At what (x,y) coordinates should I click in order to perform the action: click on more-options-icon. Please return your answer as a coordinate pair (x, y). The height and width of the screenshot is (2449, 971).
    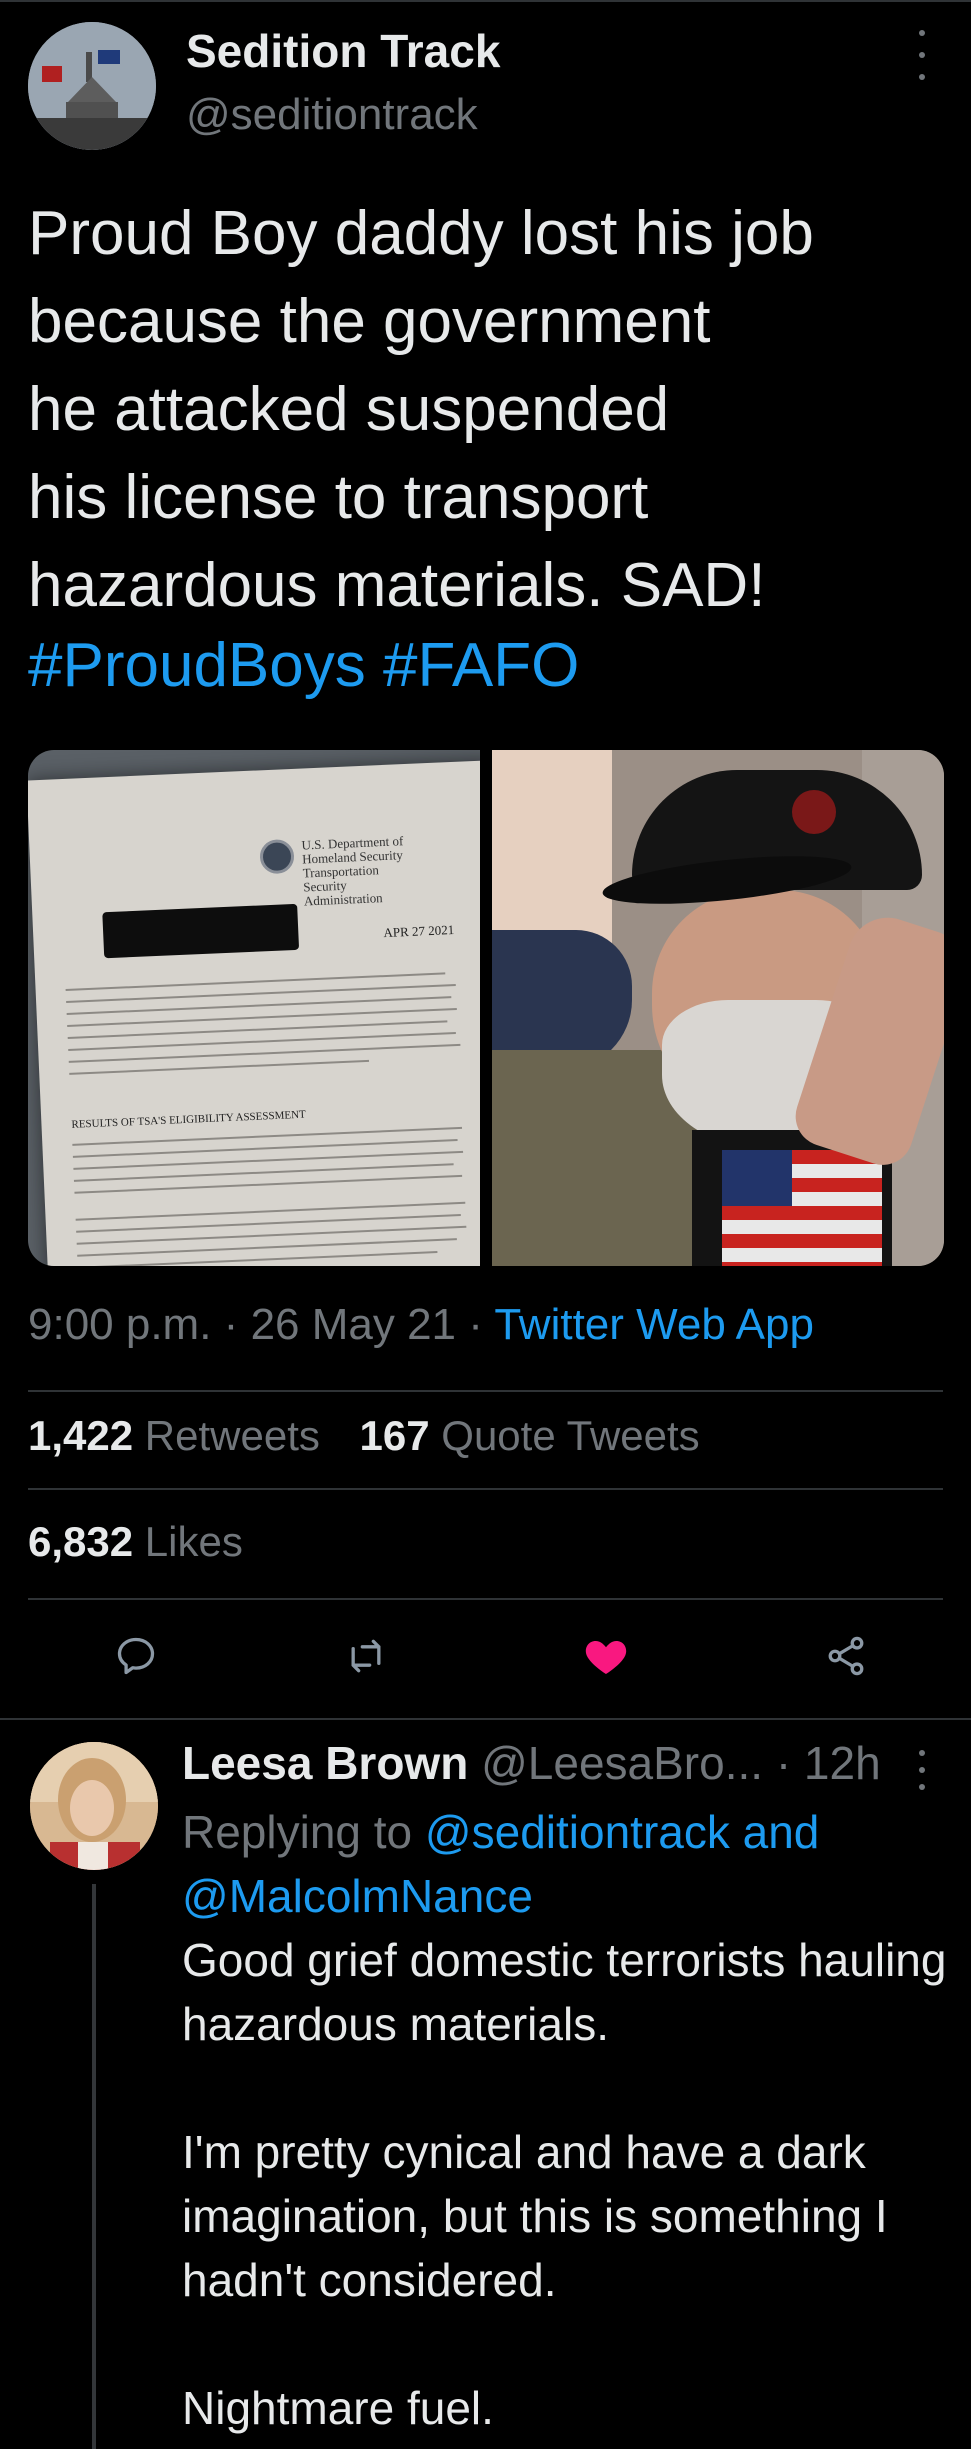
    Looking at the image, I should click on (922, 55).